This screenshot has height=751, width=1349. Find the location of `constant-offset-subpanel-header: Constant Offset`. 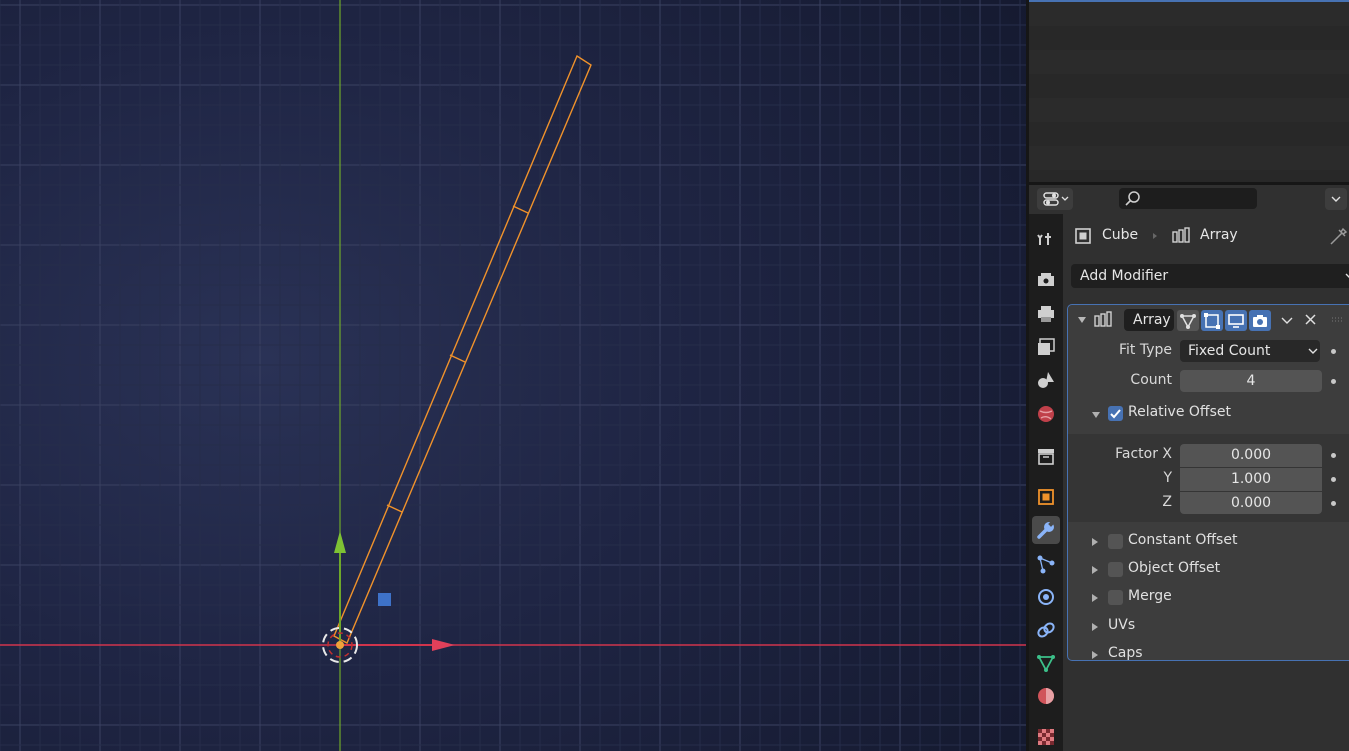

constant-offset-subpanel-header: Constant Offset is located at coordinates (1208, 543).